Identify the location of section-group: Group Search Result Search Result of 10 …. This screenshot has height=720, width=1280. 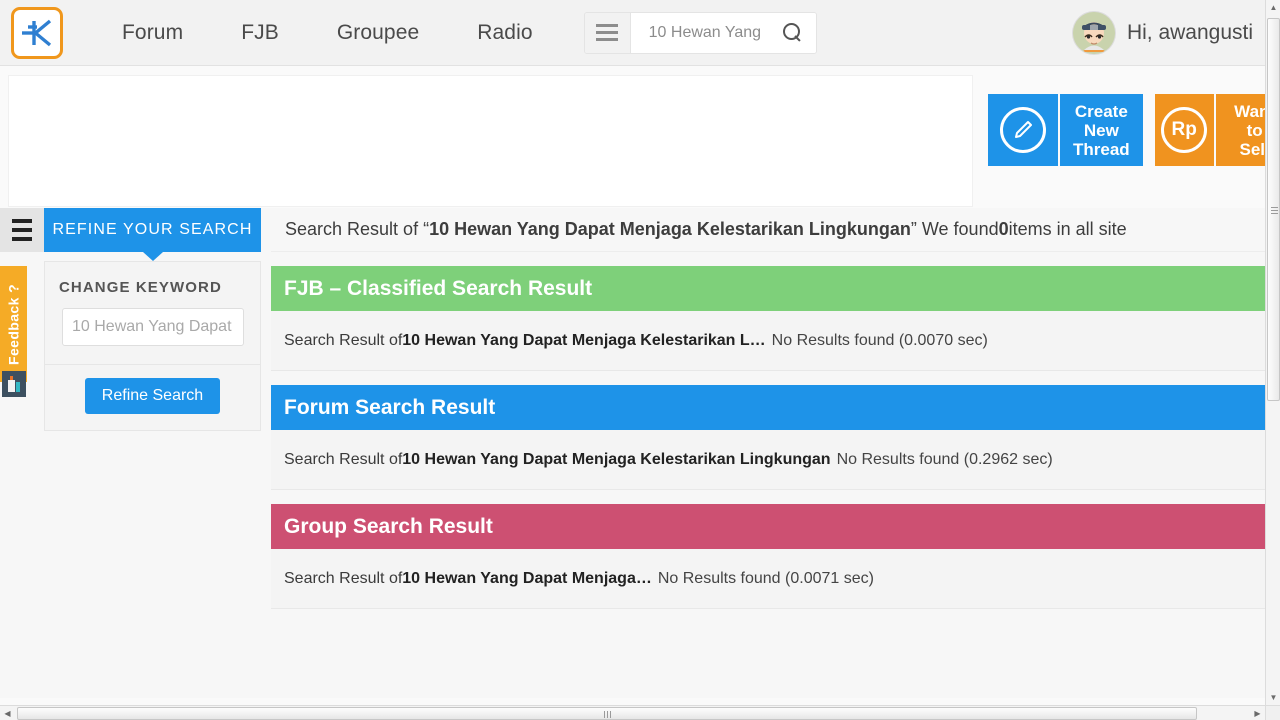
(768, 556).